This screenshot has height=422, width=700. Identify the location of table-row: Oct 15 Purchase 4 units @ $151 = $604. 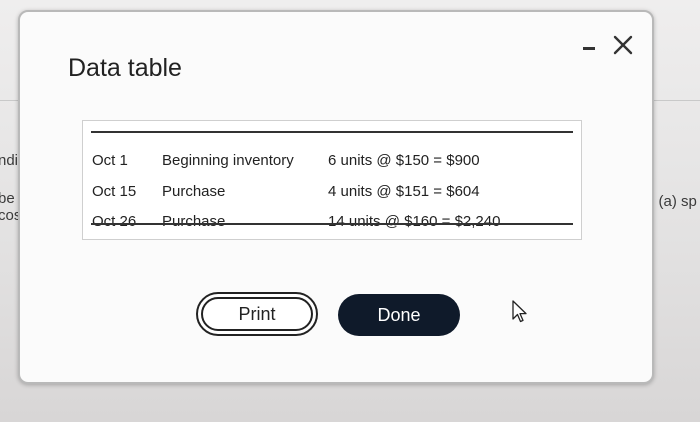
(332, 195).